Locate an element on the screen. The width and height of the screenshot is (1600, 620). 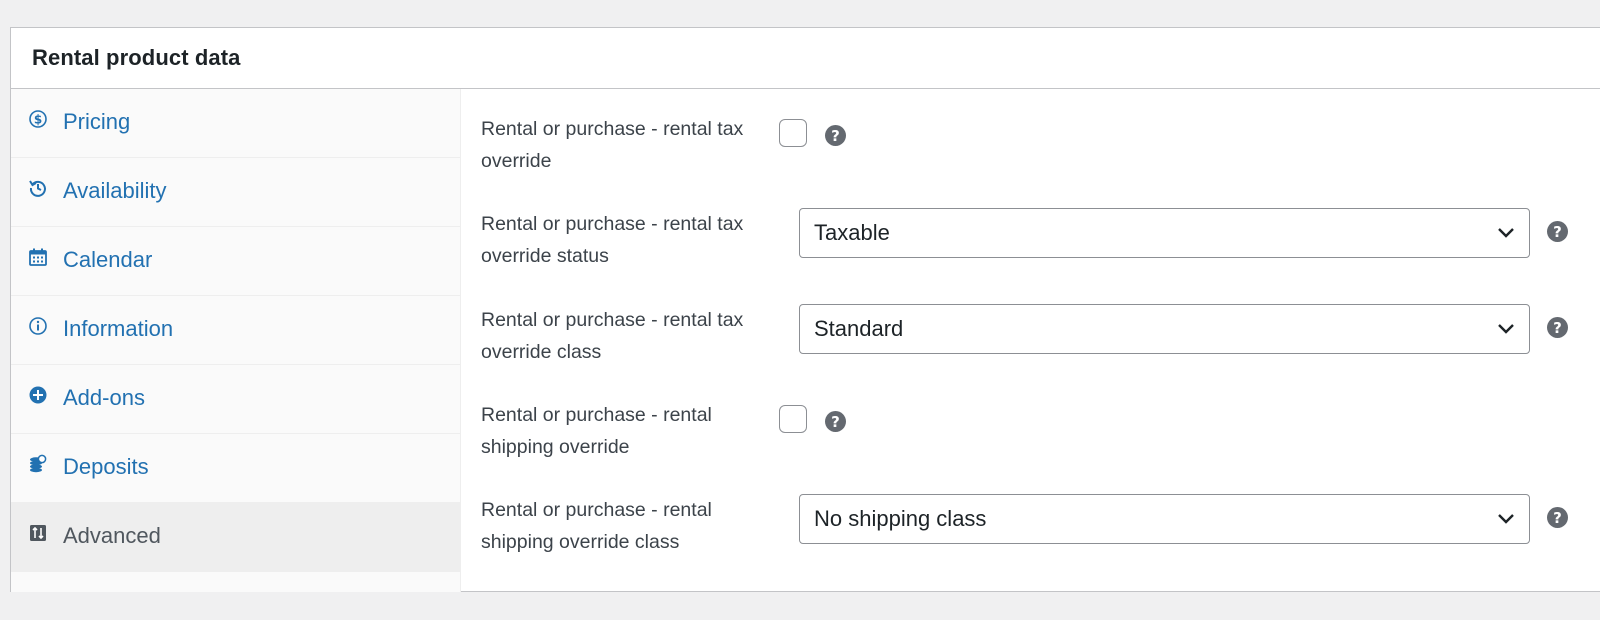
tab-label: Calendar is located at coordinates (108, 259).